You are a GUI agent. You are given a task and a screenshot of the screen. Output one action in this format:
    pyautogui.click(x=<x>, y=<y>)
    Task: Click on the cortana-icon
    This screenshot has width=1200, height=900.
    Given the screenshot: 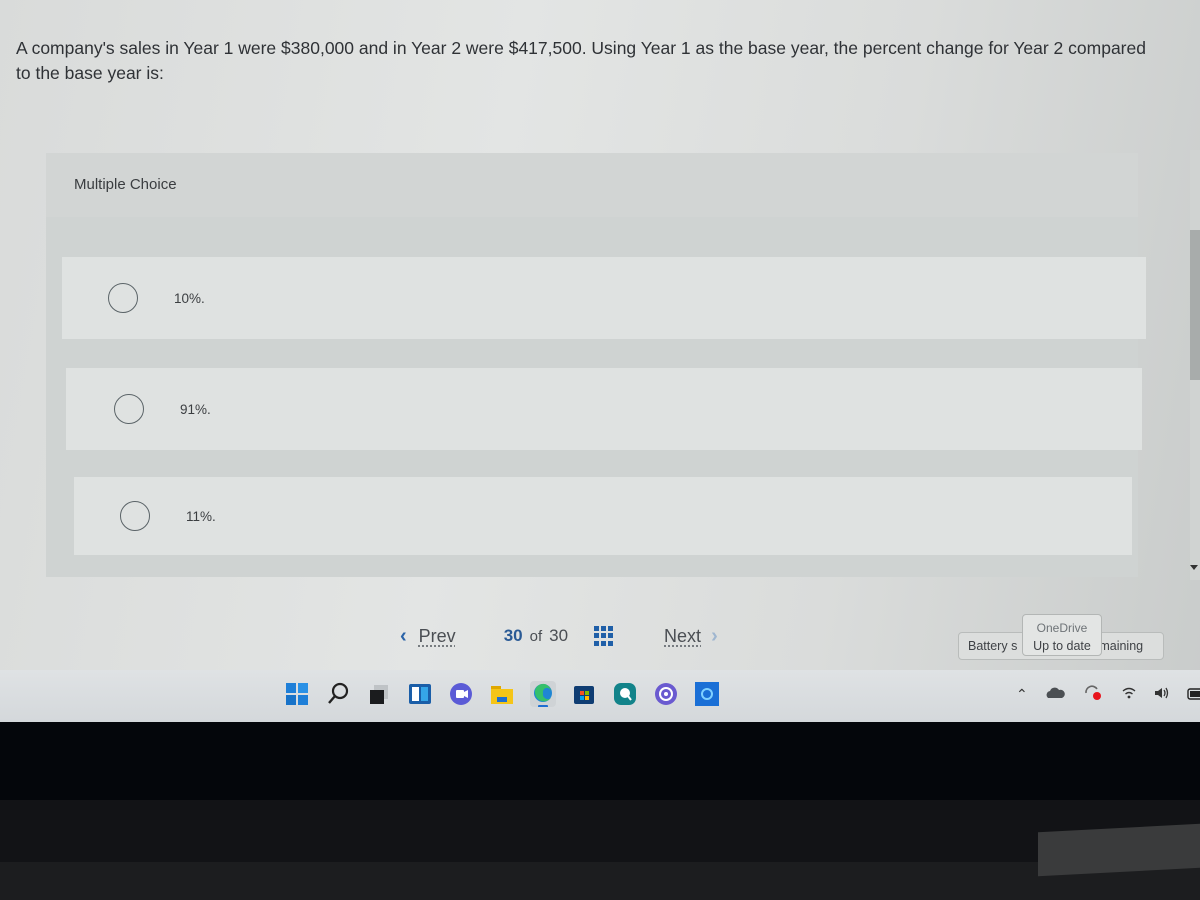 What is the action you would take?
    pyautogui.click(x=707, y=694)
    